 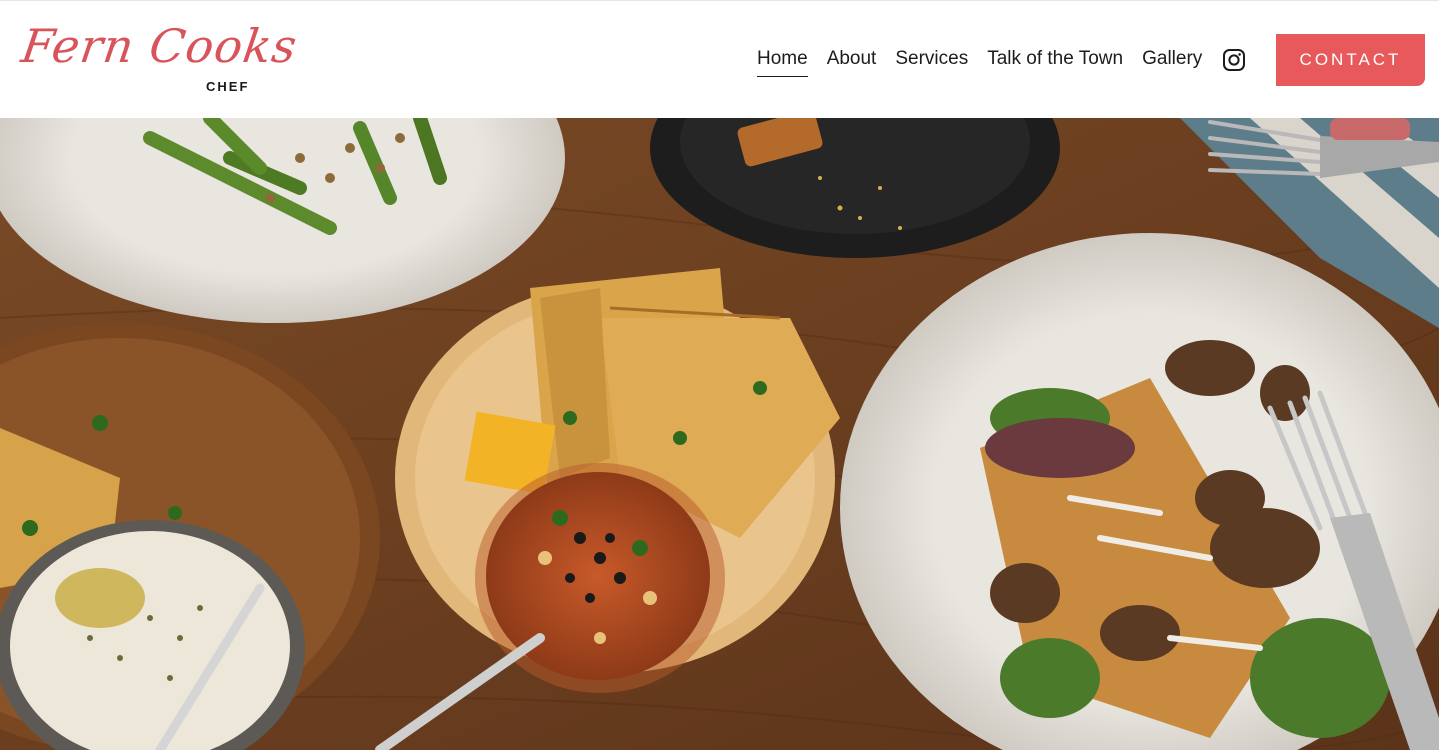 I want to click on site-logo: Fern Cooks CHEF, so click(x=159, y=58).